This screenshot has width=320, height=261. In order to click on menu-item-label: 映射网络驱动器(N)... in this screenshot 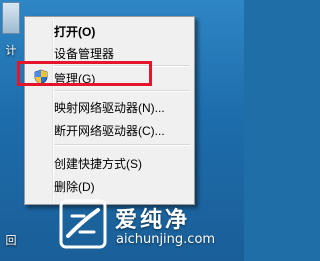, I will do `click(109, 108)`.